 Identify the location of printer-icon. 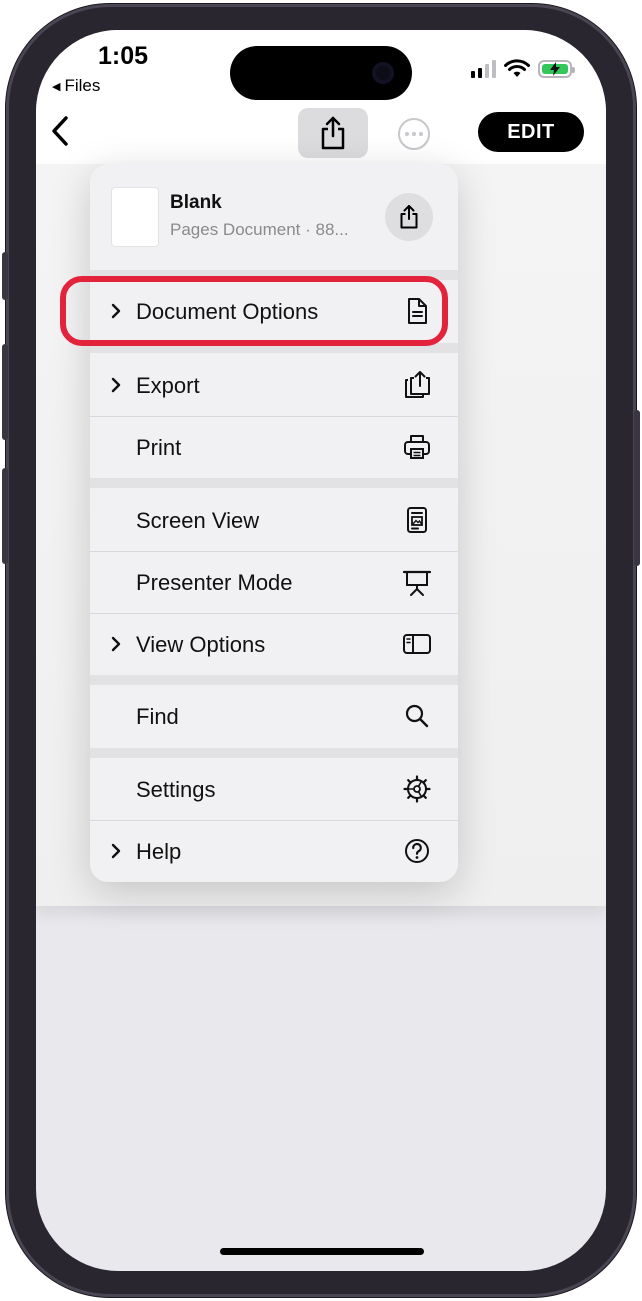
(417, 447).